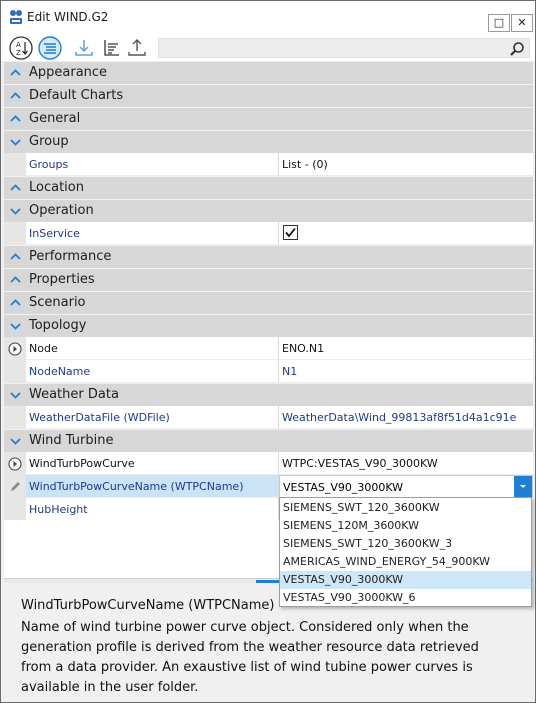 The width and height of the screenshot is (536, 703). I want to click on sort-alphabetical-icon: A Z, so click(21, 48).